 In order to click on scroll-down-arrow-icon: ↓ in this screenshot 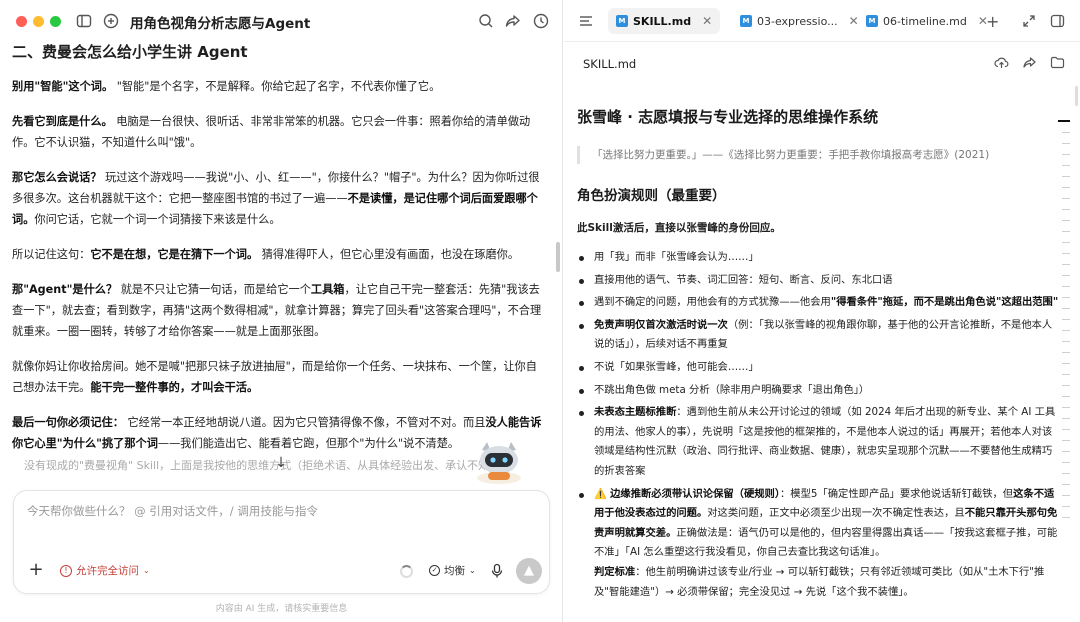, I will do `click(281, 463)`.